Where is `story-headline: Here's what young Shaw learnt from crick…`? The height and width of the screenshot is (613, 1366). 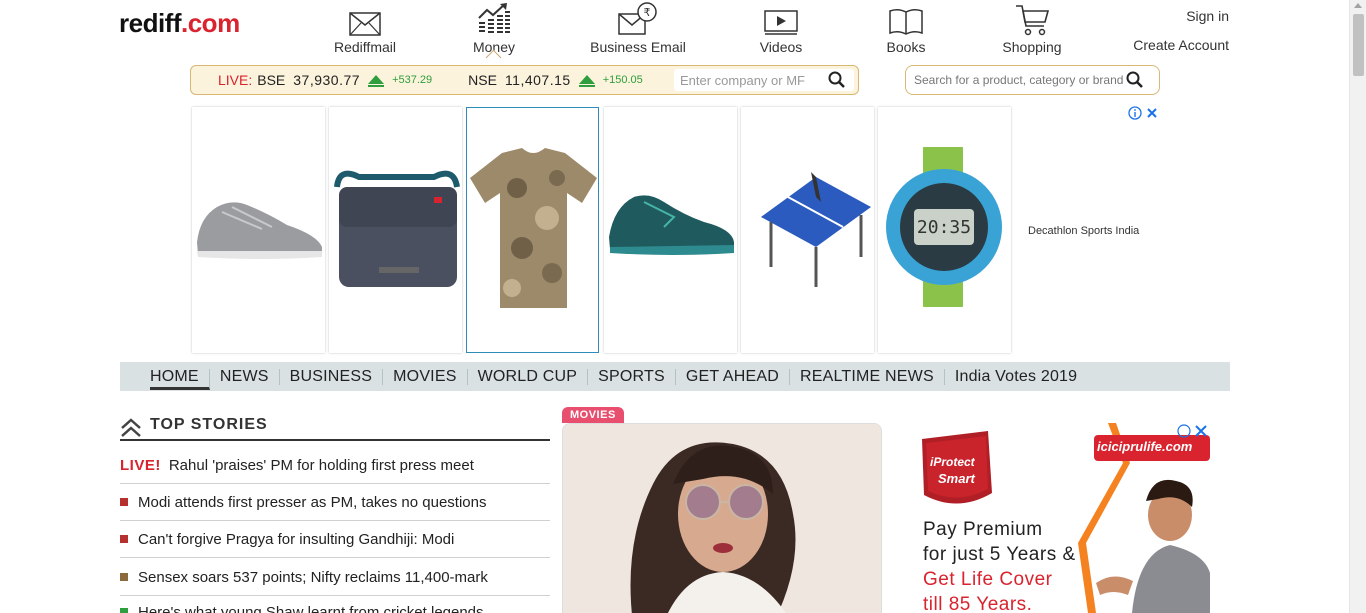 story-headline: Here's what young Shaw learnt from crick… is located at coordinates (311, 608).